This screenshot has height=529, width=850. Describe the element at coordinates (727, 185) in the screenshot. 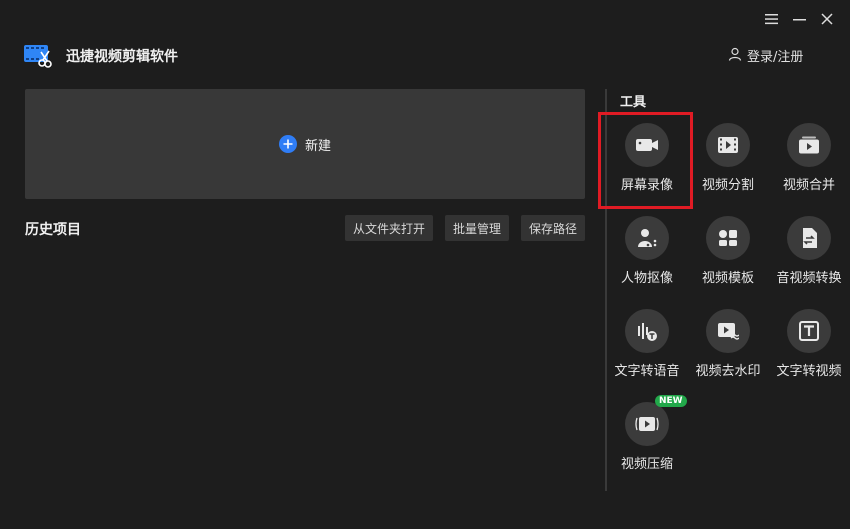

I see `tool-label: 视频分割` at that location.